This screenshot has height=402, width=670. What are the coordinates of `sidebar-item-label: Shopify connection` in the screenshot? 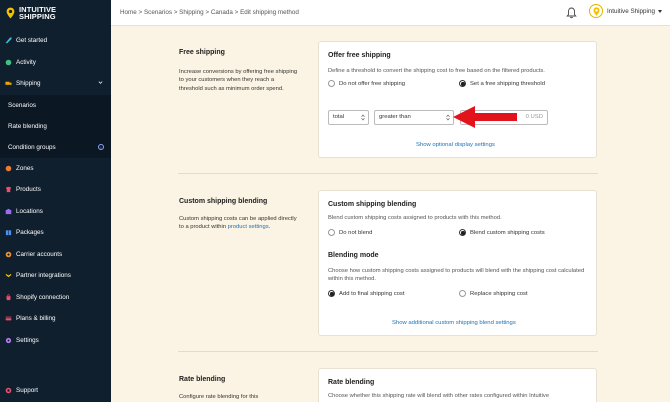 It's located at (43, 297).